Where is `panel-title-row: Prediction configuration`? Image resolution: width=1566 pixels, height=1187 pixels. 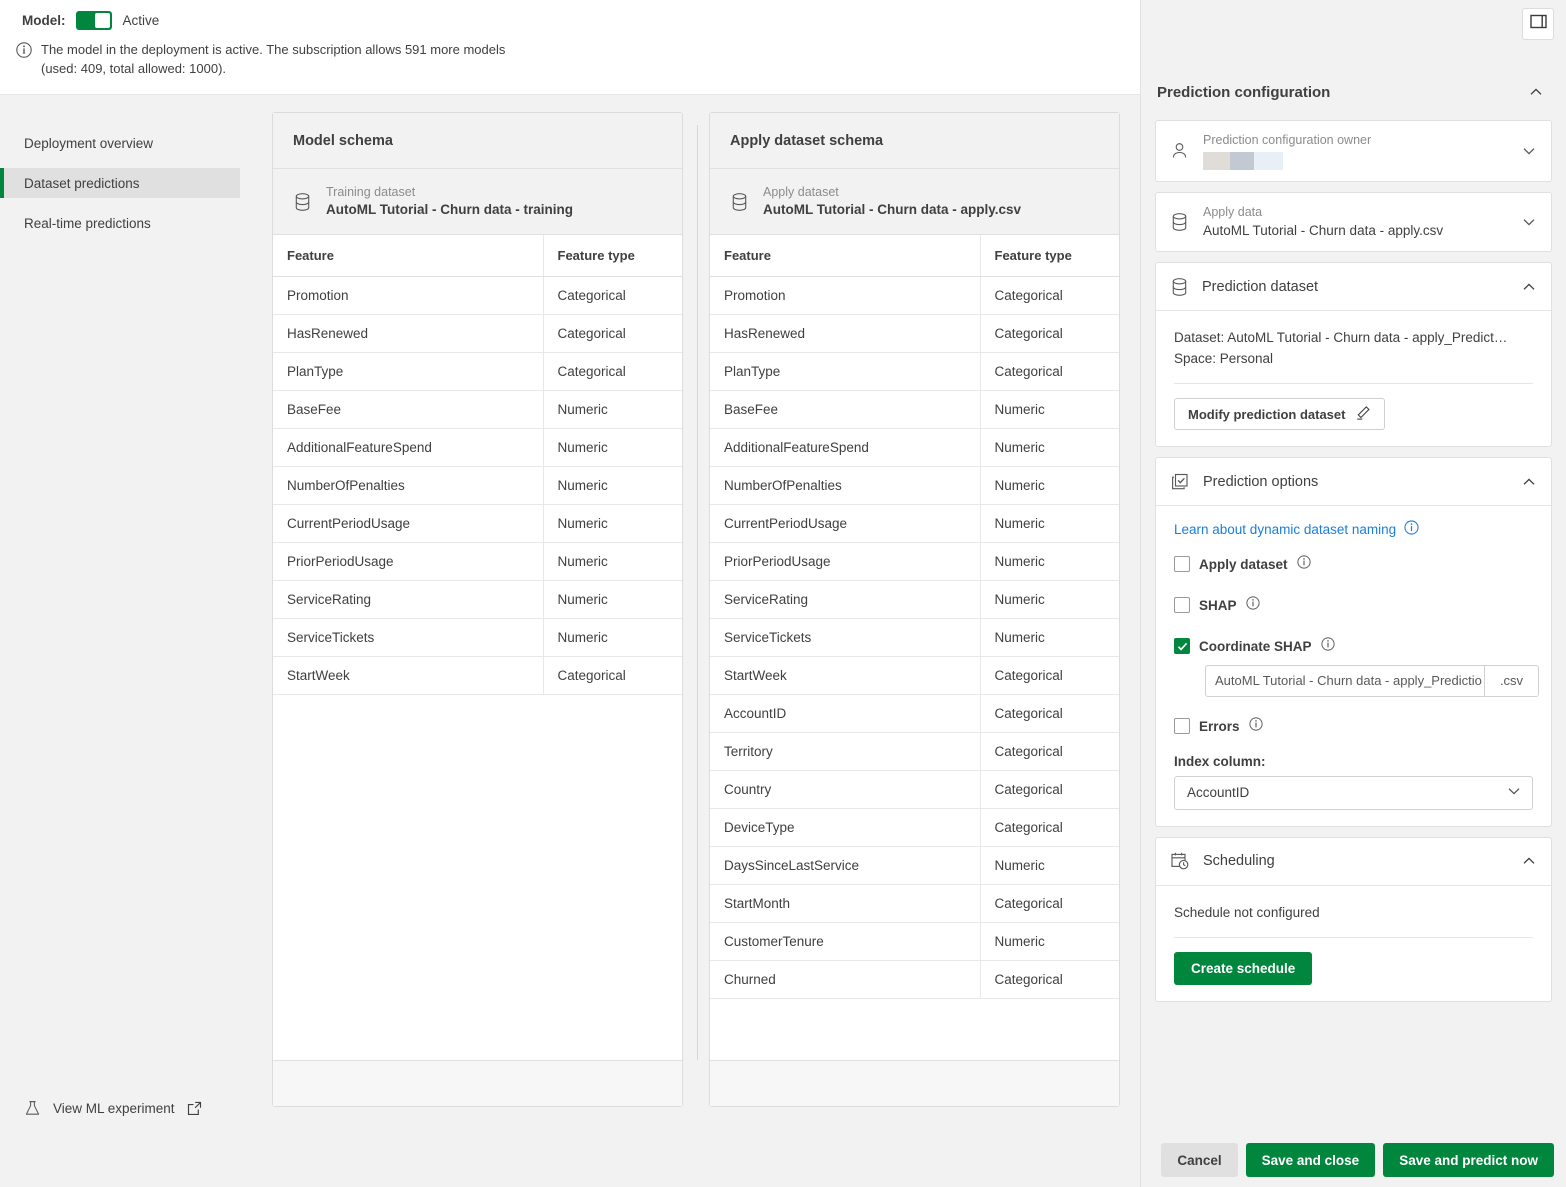 panel-title-row: Prediction configuration is located at coordinates (1353, 92).